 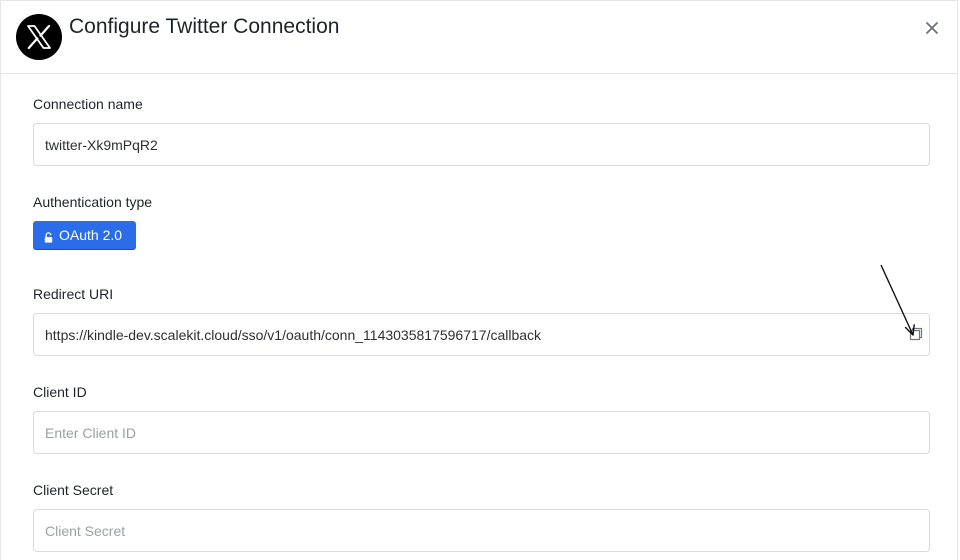 I want to click on redirect-uri-label: Redirect URI, so click(x=73, y=294).